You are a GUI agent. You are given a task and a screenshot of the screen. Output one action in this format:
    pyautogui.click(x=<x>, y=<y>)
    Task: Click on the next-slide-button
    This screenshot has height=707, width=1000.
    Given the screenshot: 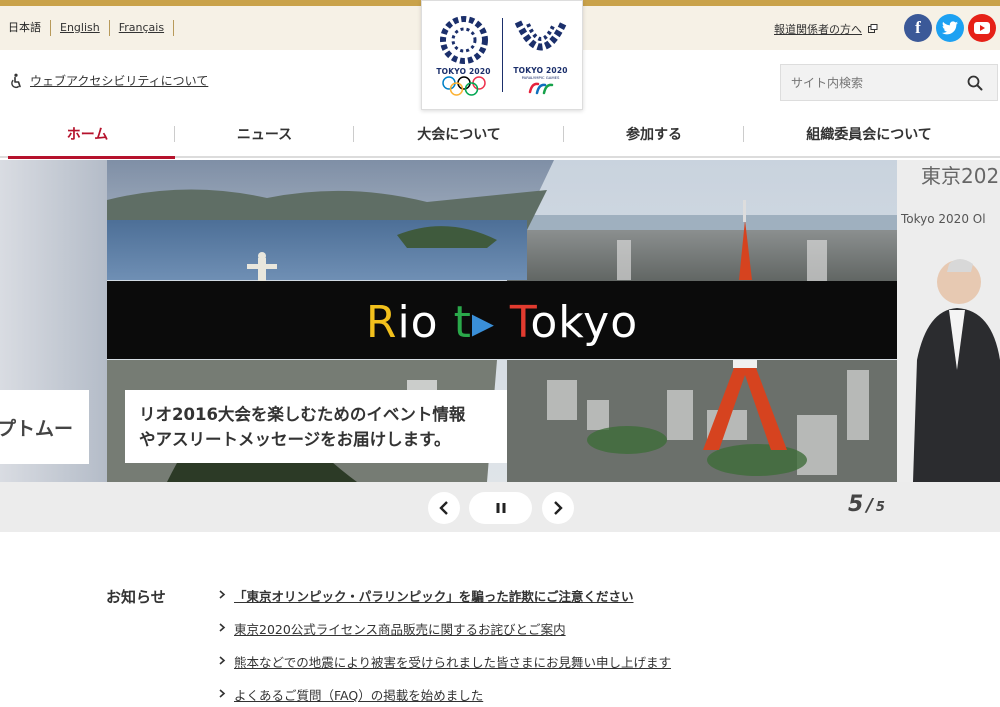 What is the action you would take?
    pyautogui.click(x=558, y=508)
    